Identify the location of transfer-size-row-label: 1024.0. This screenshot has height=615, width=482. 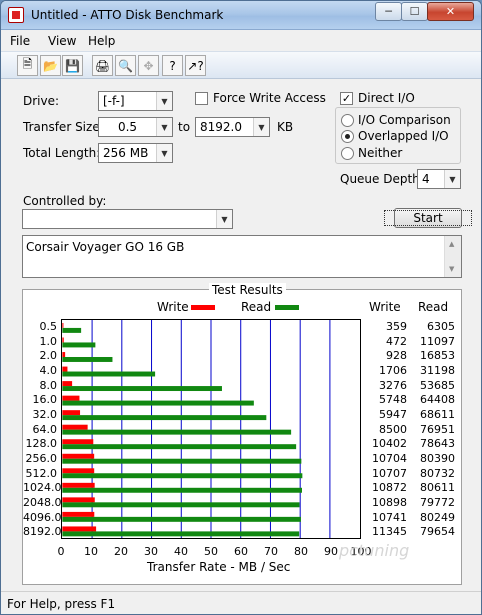
(42, 488).